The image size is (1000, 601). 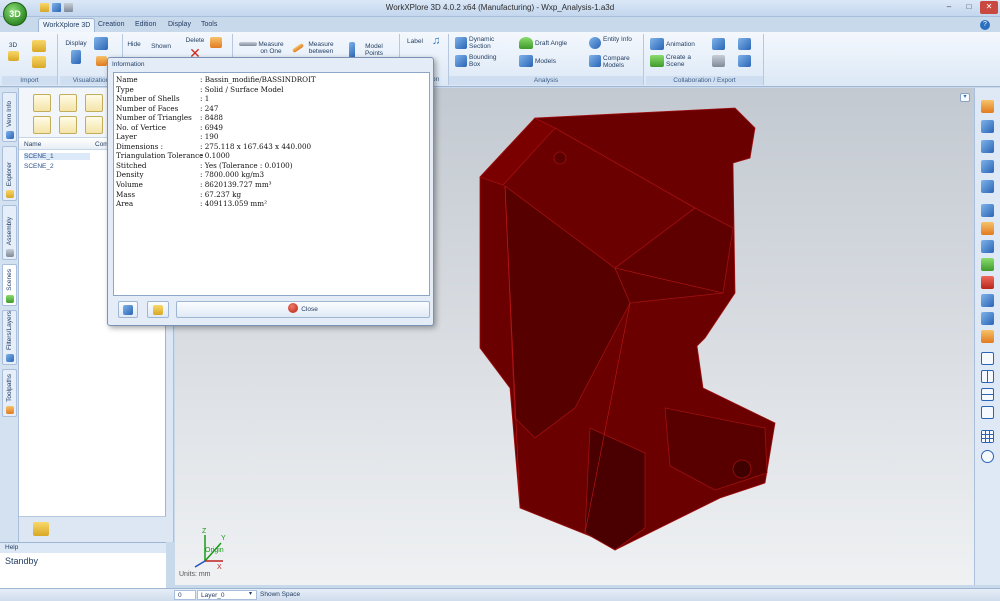 What do you see at coordinates (620, 62) in the screenshot?
I see `compare-models-button: Compare Models` at bounding box center [620, 62].